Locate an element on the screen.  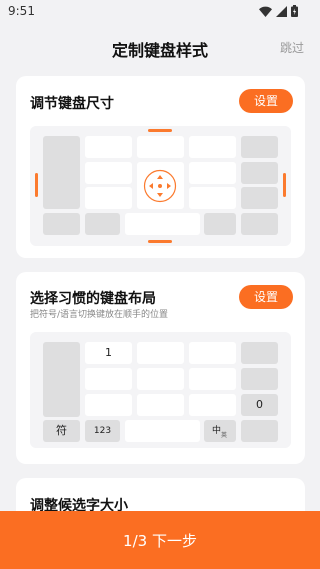
resize-handle-left is located at coordinates (36, 185).